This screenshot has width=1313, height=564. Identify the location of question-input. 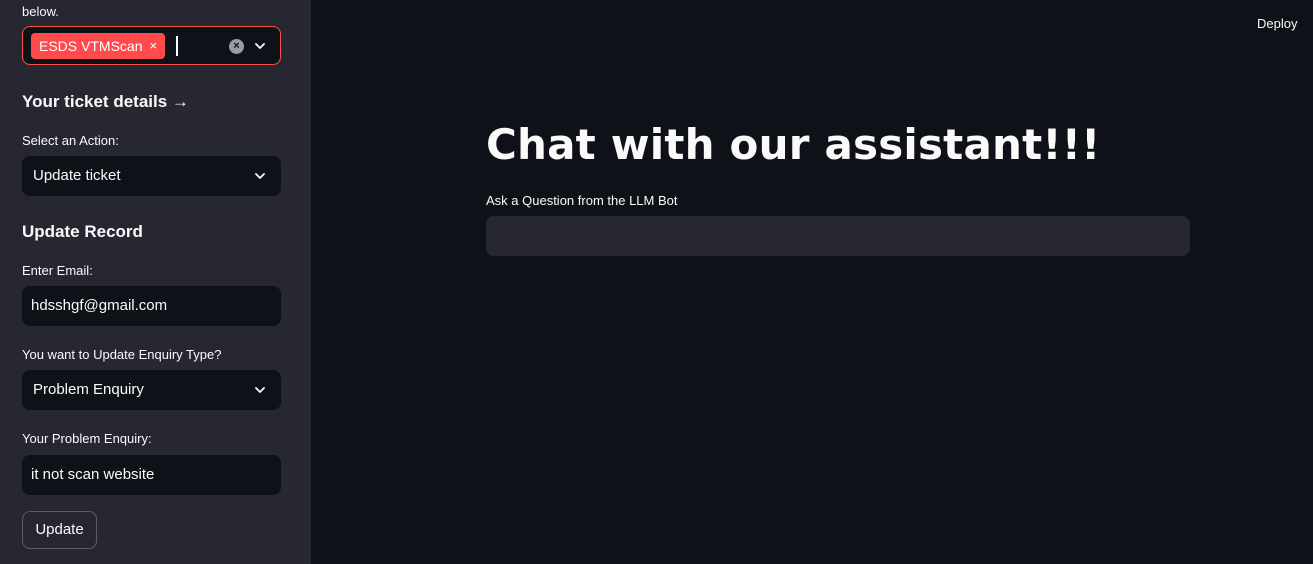
(838, 236).